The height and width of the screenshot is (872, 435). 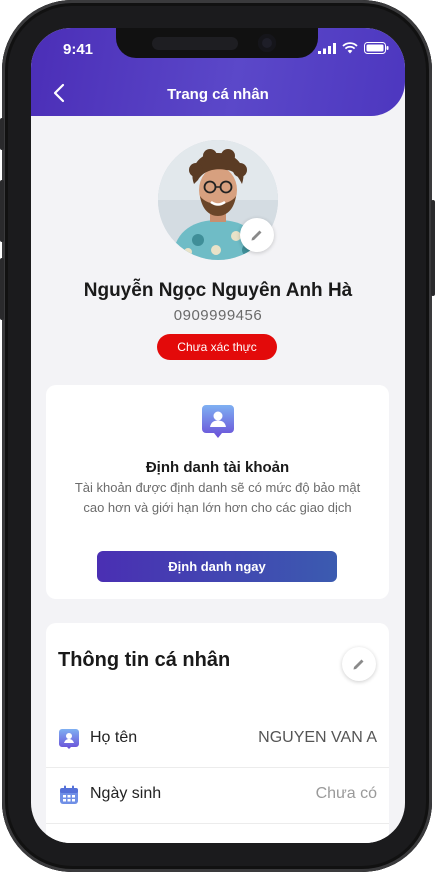 I want to click on volume-up-button, so click(x=2, y=211).